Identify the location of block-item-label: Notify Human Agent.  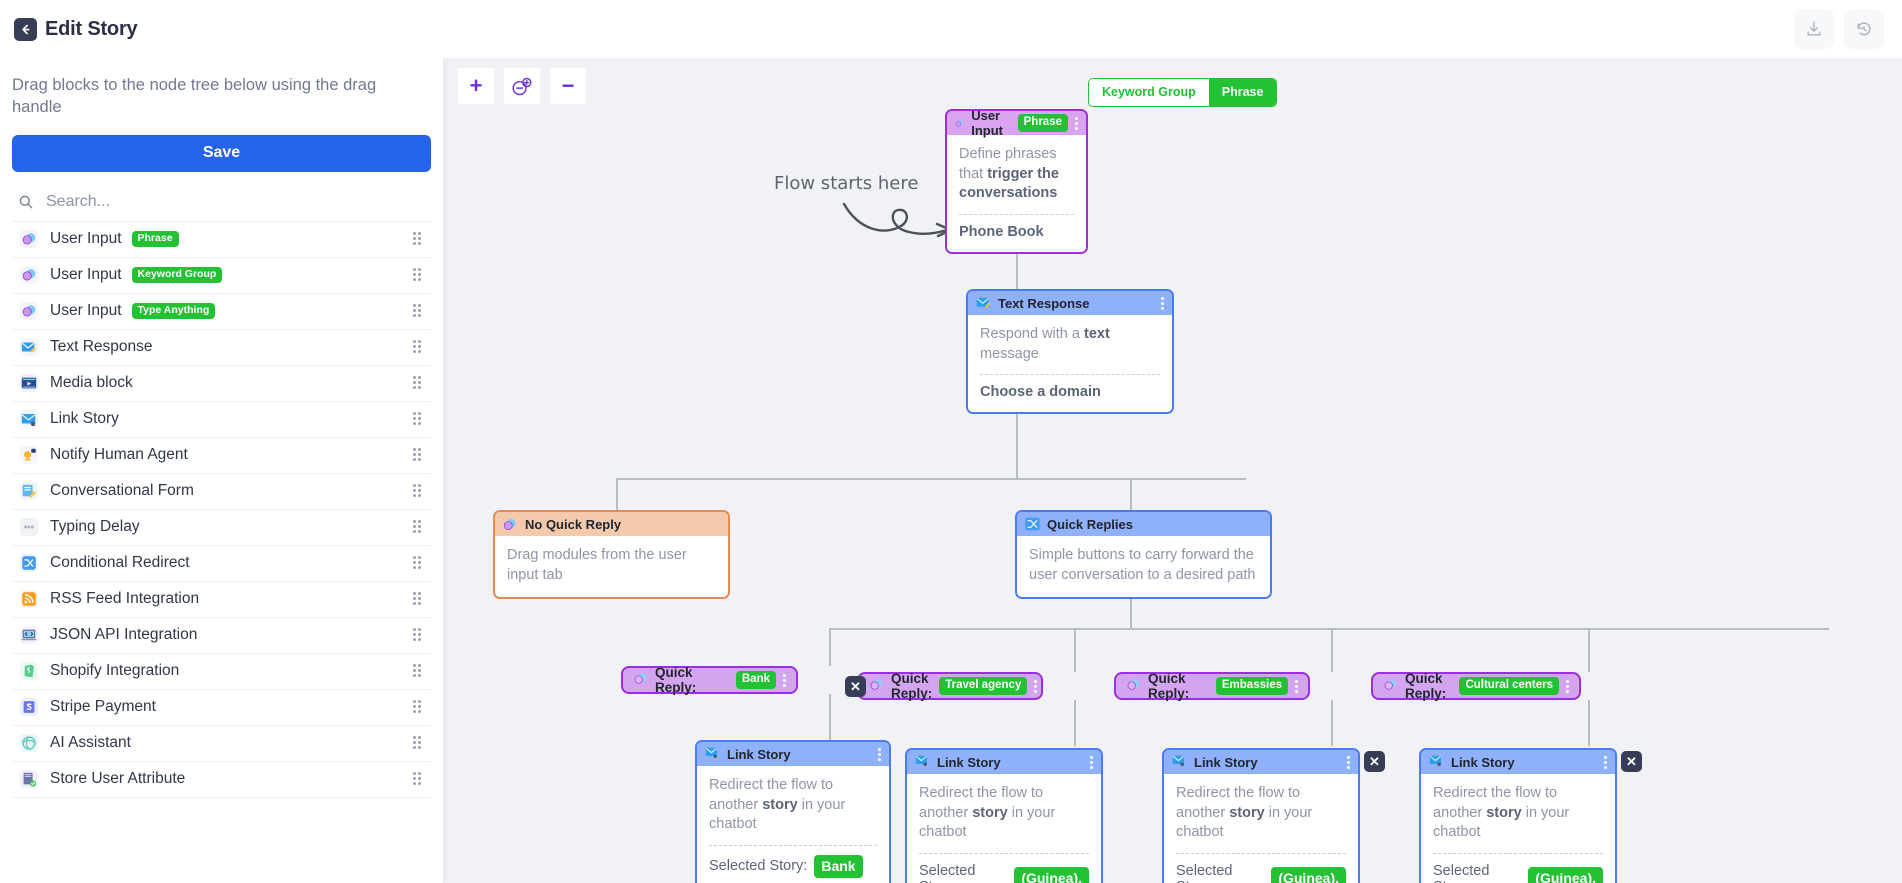
(119, 455).